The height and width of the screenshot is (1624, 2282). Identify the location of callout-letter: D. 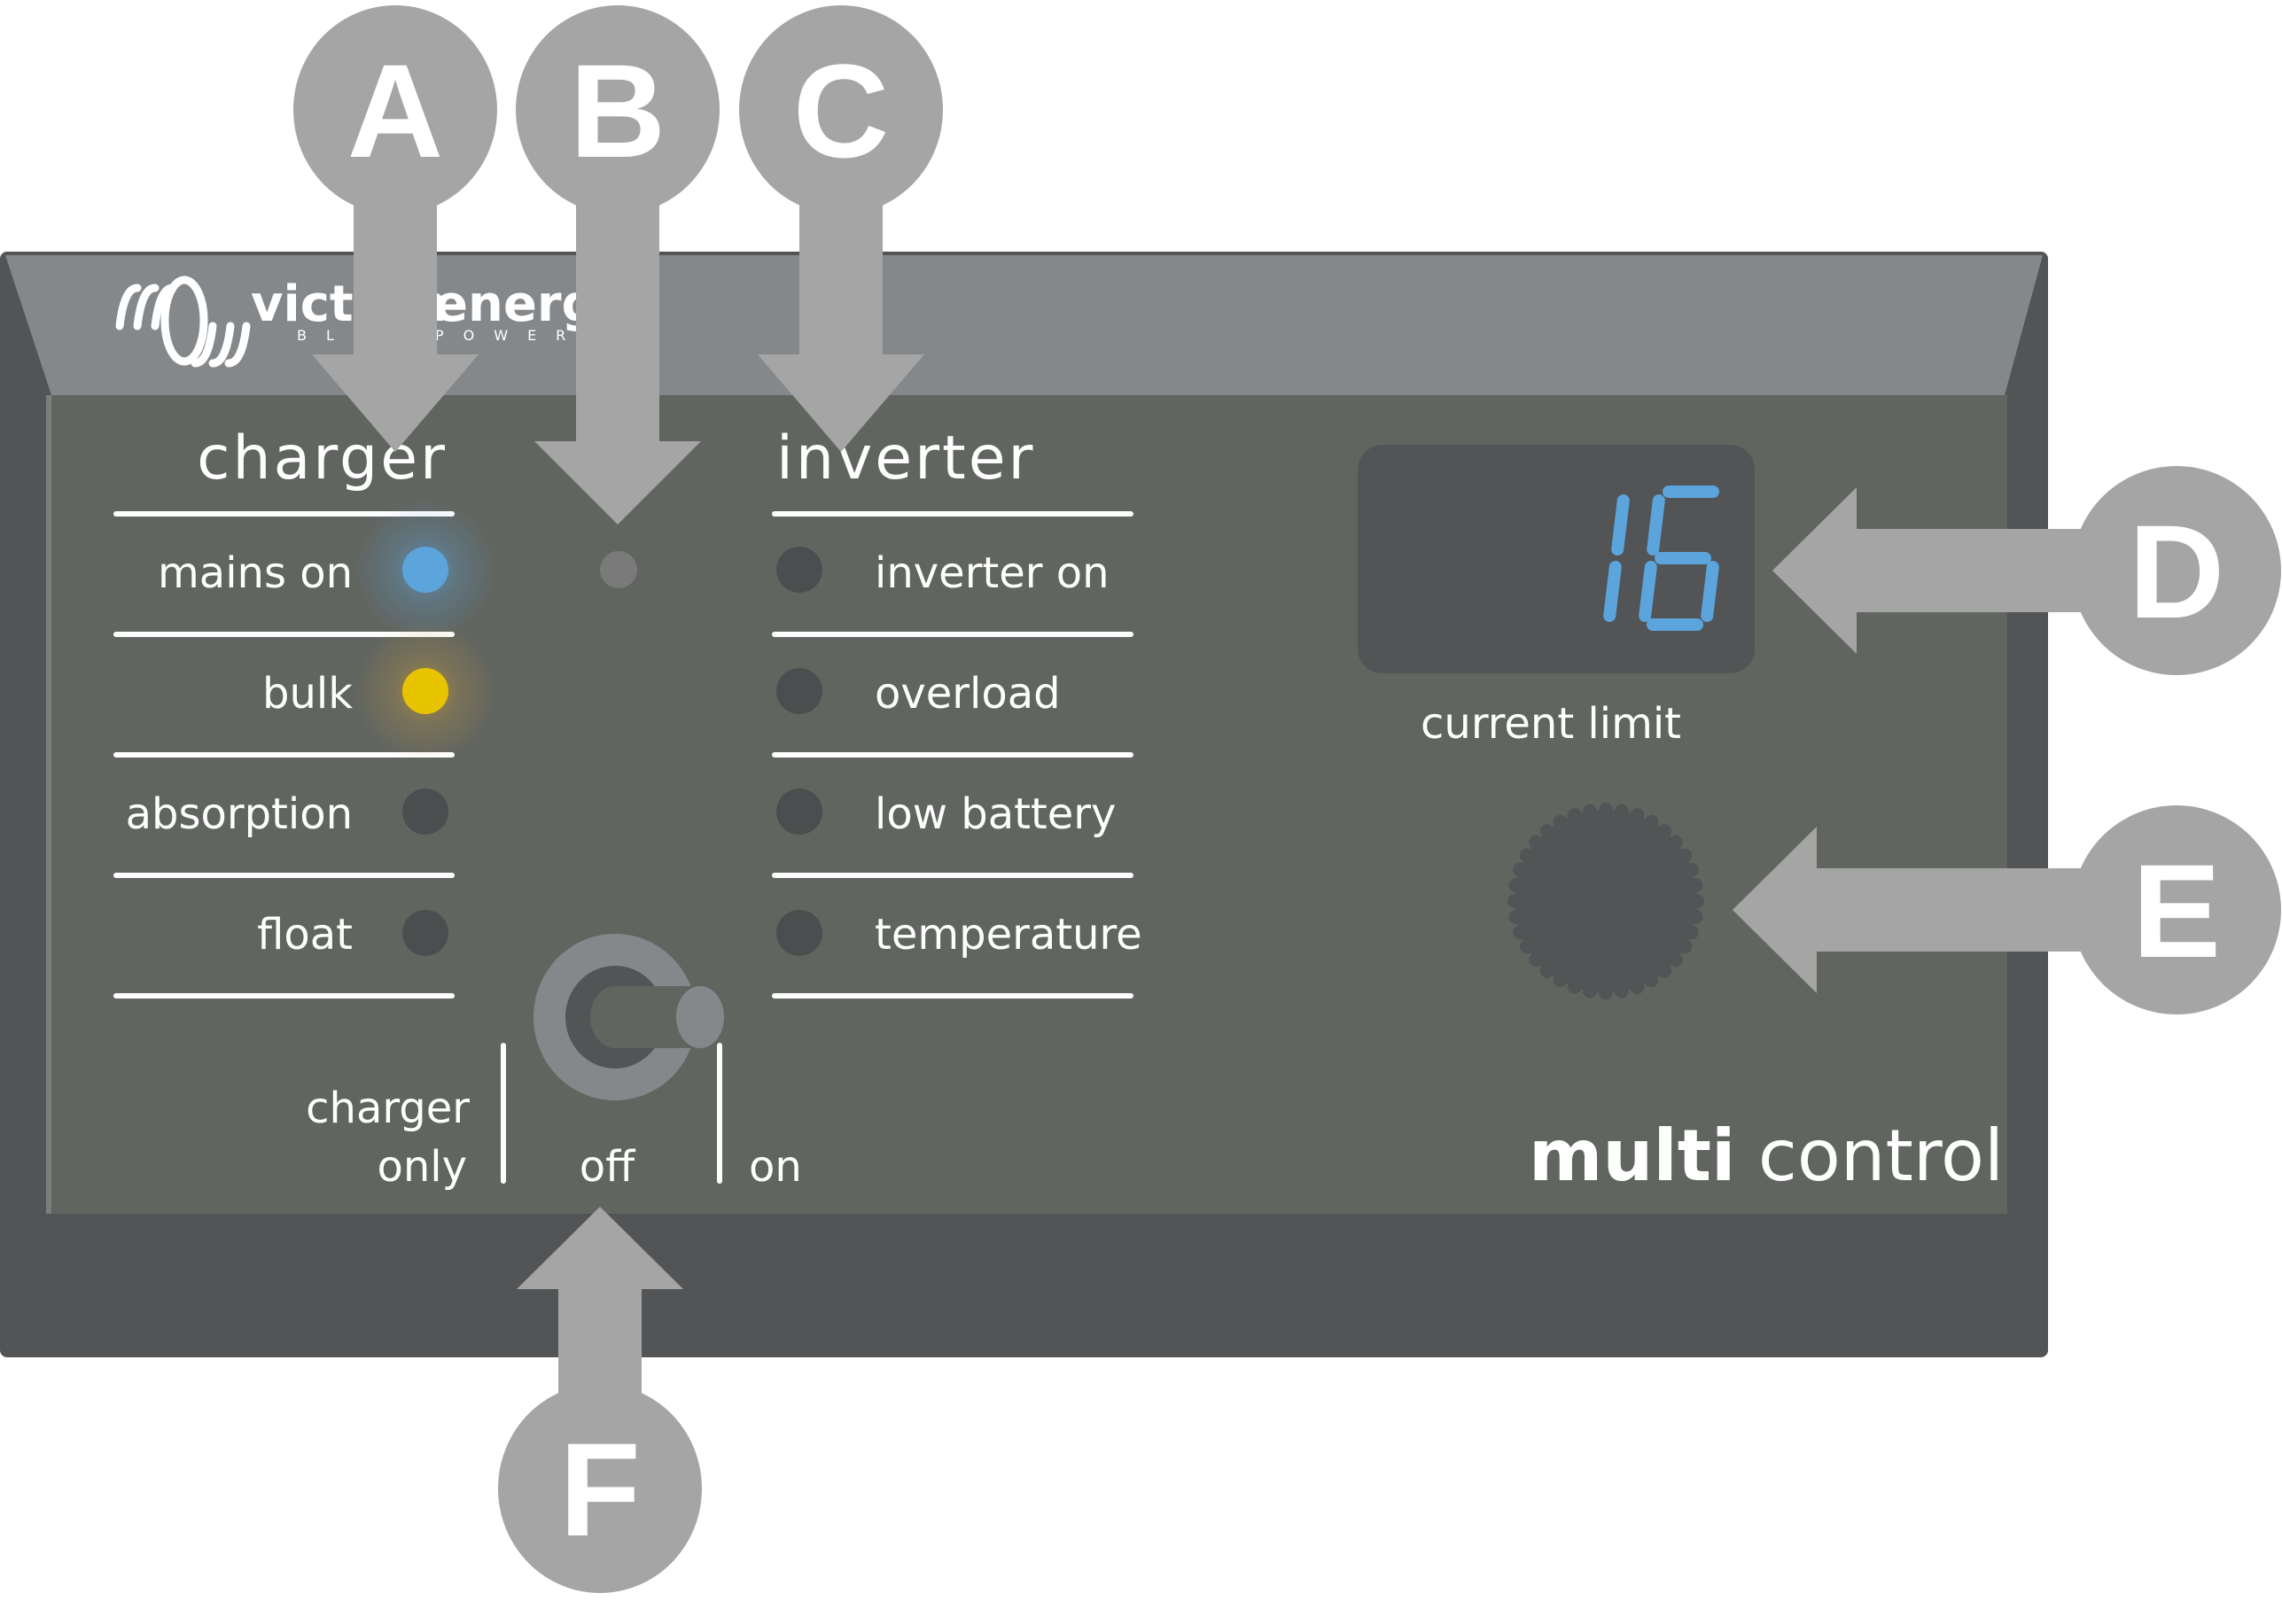
(2176, 571).